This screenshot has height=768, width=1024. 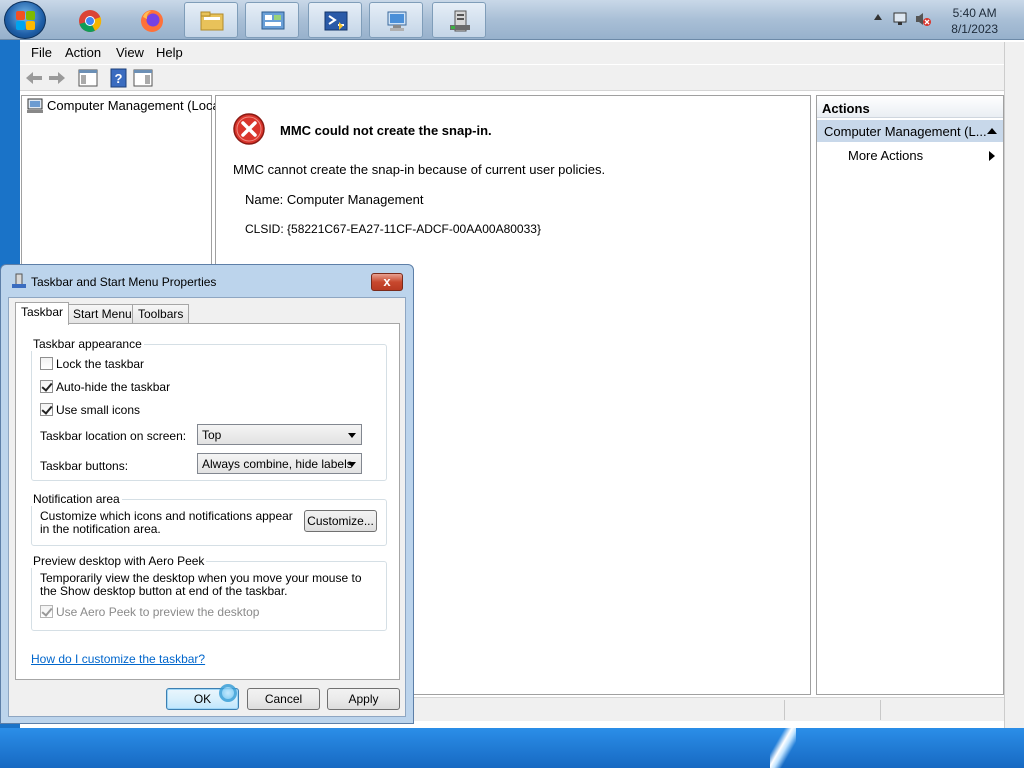 What do you see at coordinates (41, 52) in the screenshot?
I see `menu-file: File` at bounding box center [41, 52].